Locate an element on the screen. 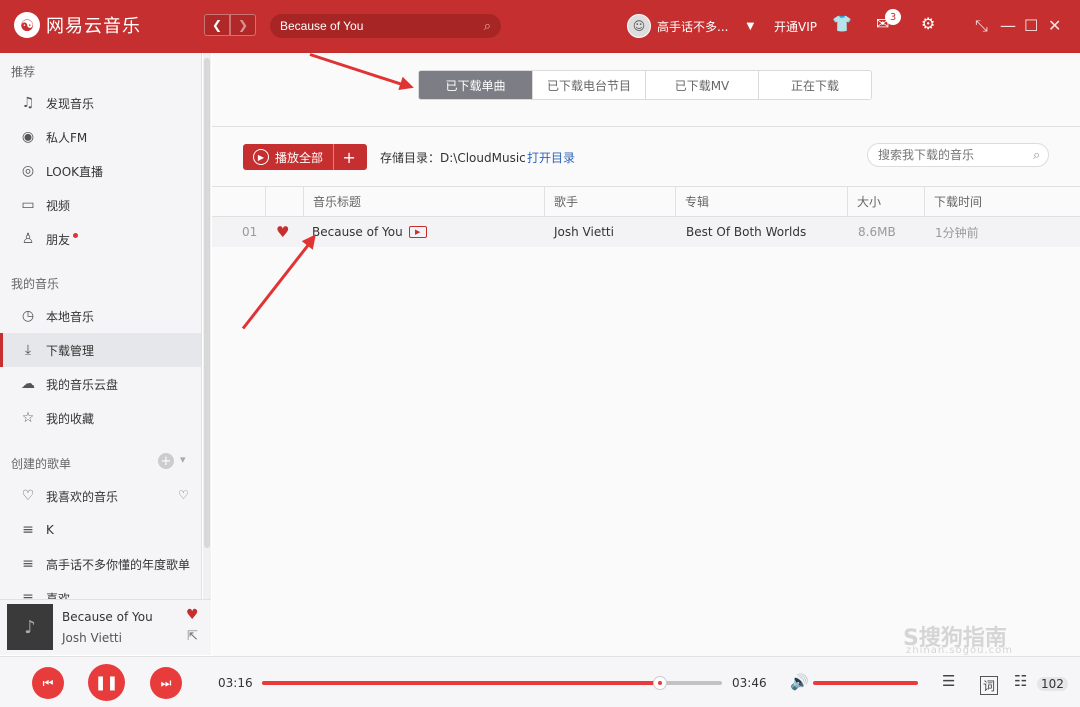 The height and width of the screenshot is (707, 1080). mv-icon: ▶ is located at coordinates (417, 232).